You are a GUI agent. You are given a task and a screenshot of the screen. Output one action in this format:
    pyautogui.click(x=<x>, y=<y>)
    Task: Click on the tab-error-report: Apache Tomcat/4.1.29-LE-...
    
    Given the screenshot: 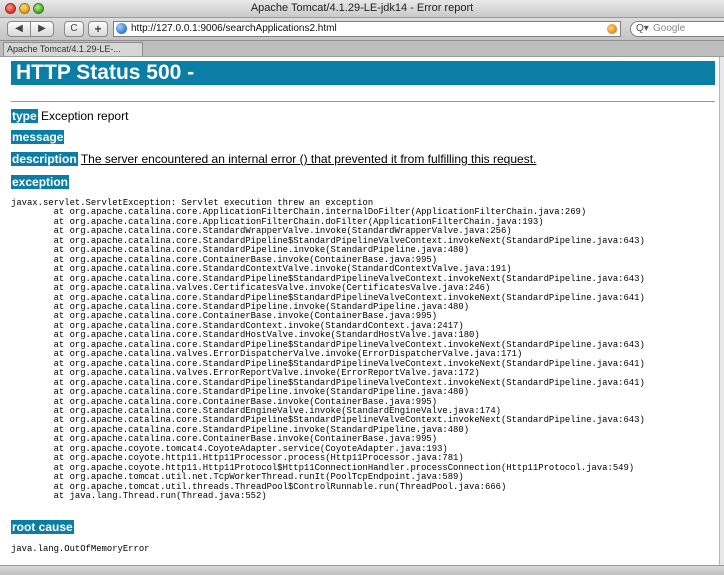 What is the action you would take?
    pyautogui.click(x=73, y=49)
    